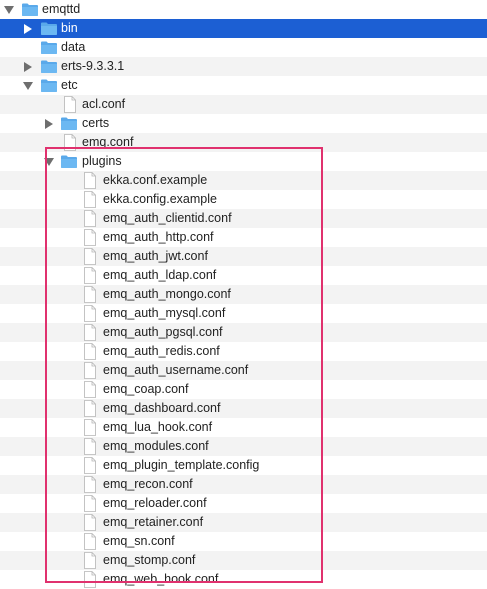  I want to click on tree-row-label: emq.conf, so click(108, 142).